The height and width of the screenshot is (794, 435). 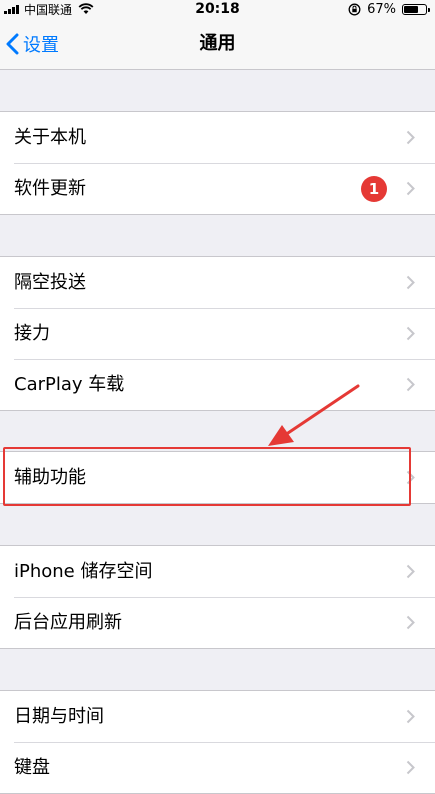 I want to click on battery-level, so click(x=411, y=9).